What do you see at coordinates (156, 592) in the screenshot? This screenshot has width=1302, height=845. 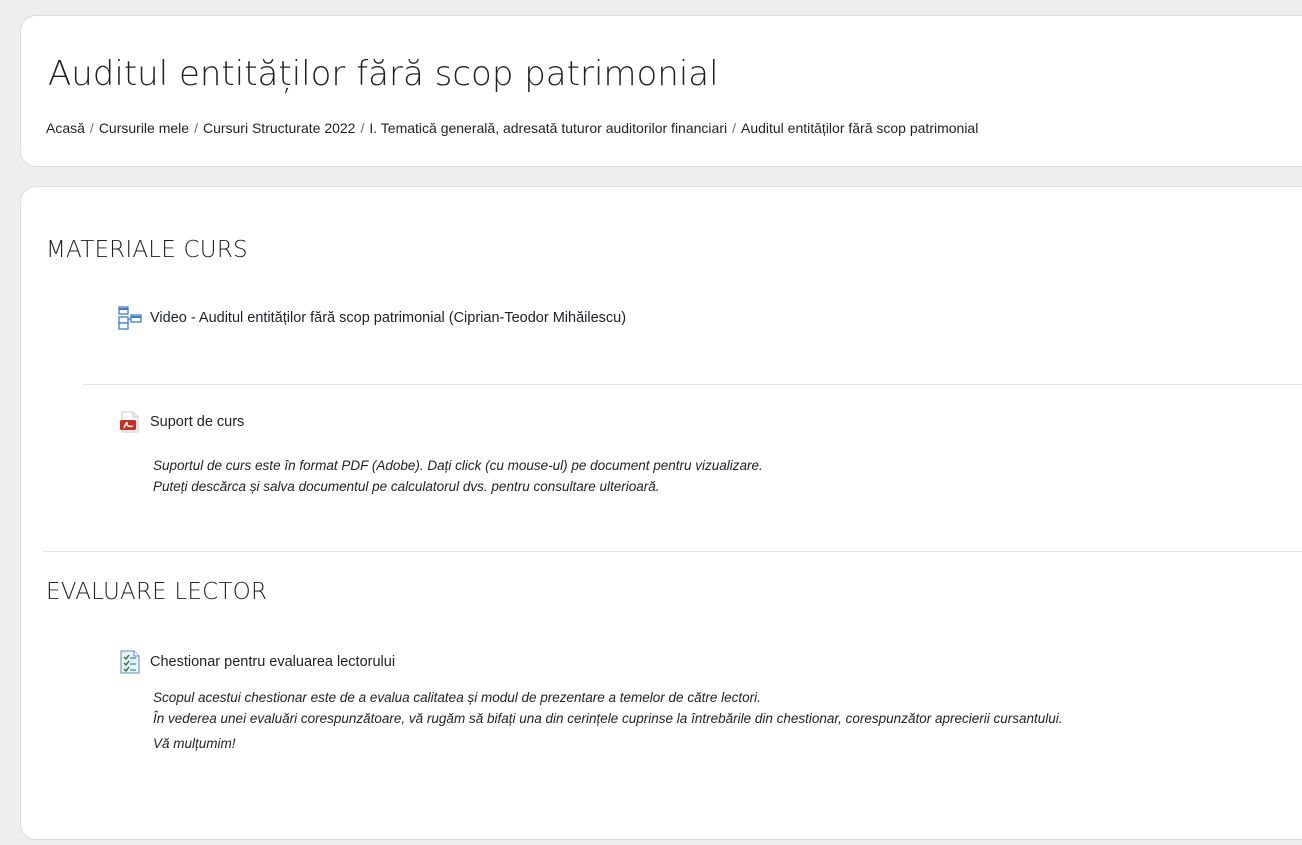 I see `section-title-evaluare-lector: EVALUARE LECTOR` at bounding box center [156, 592].